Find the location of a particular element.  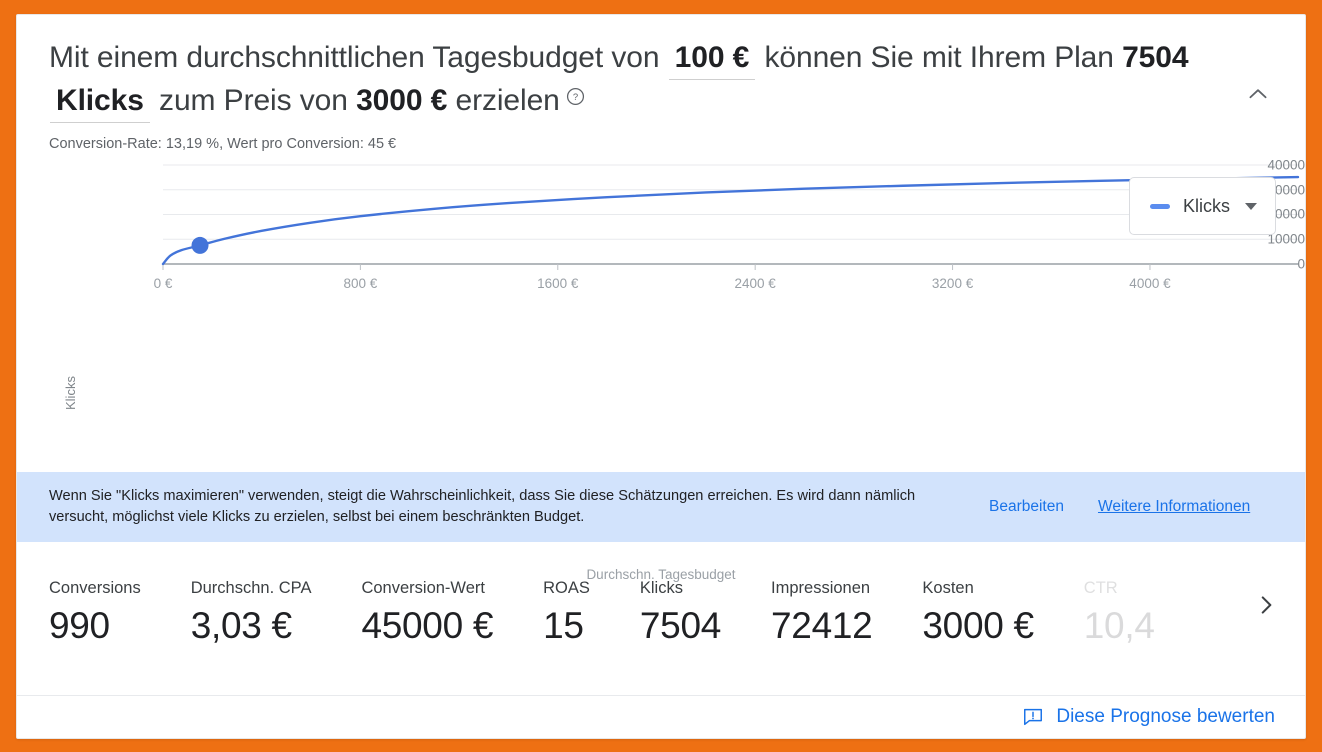

metric-card: Kosten 3000 € is located at coordinates (1002, 613).